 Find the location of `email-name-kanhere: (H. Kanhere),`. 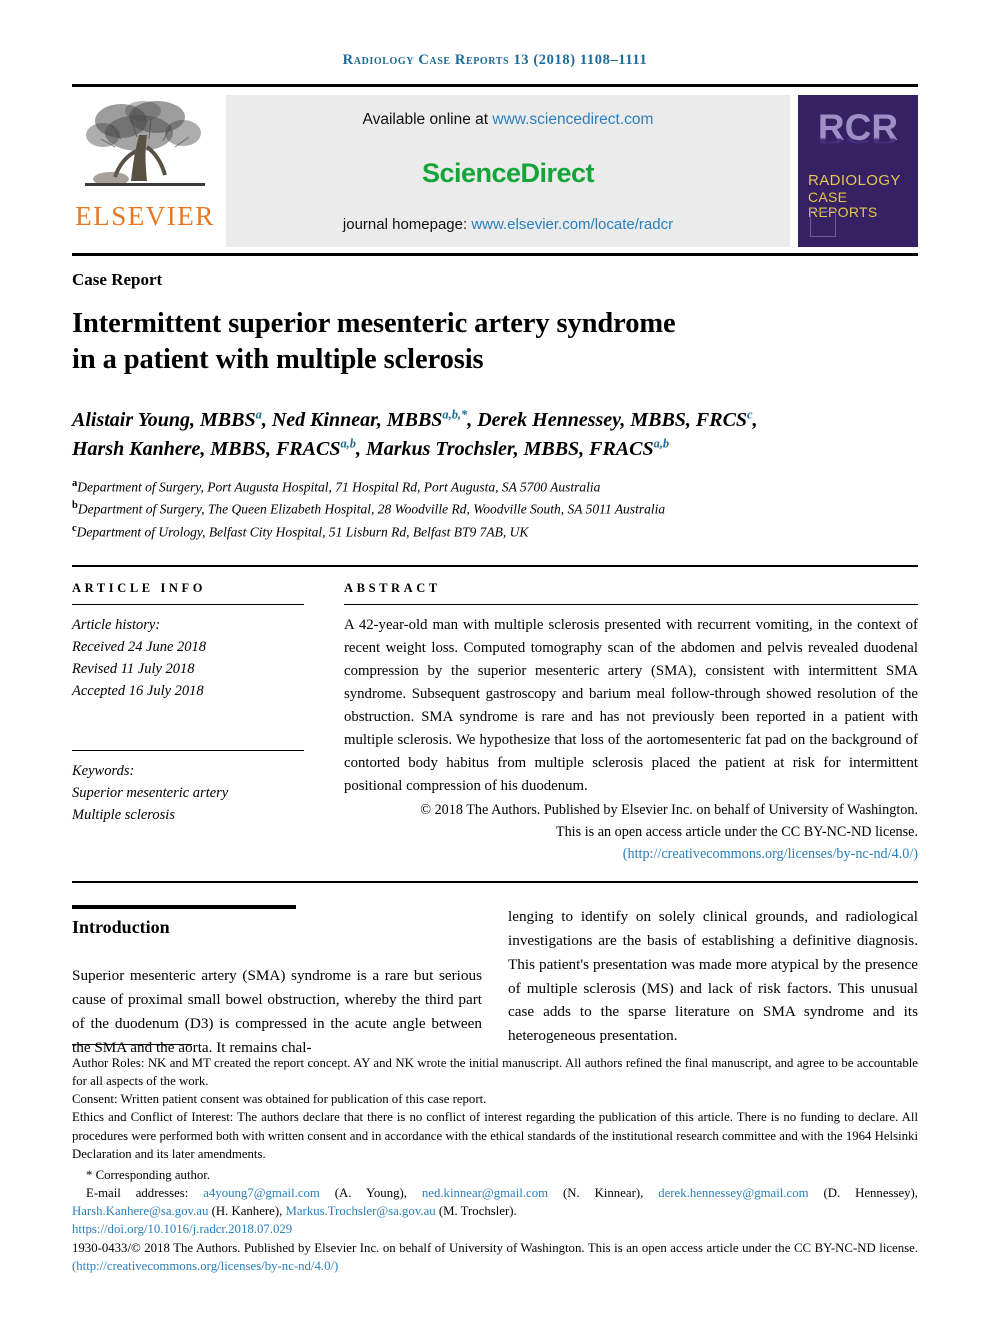

email-name-kanhere: (H. Kanhere), is located at coordinates (247, 1211).